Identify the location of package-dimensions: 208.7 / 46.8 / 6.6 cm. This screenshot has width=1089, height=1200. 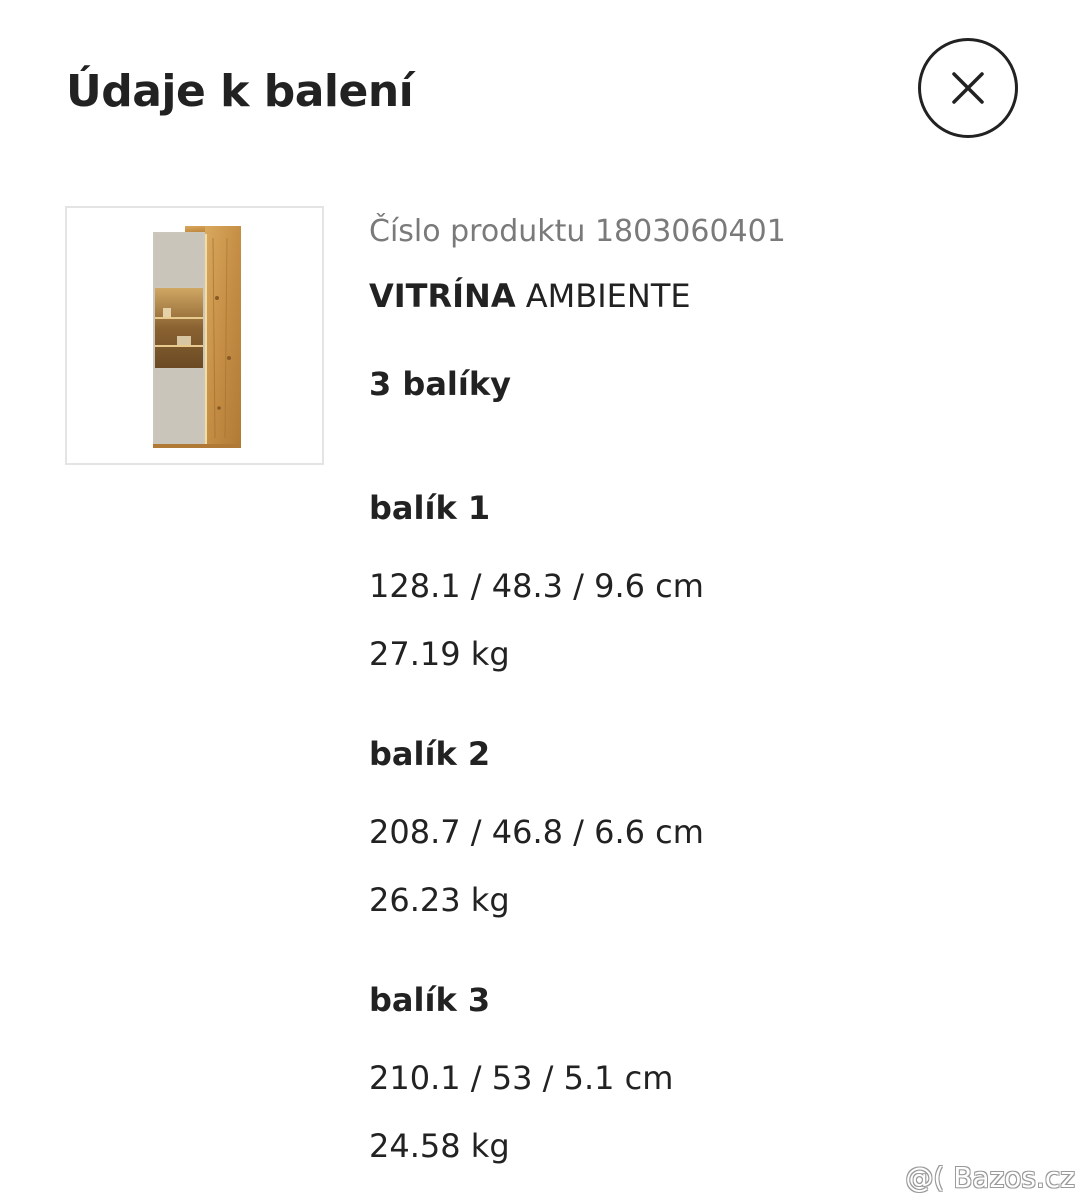
(536, 832).